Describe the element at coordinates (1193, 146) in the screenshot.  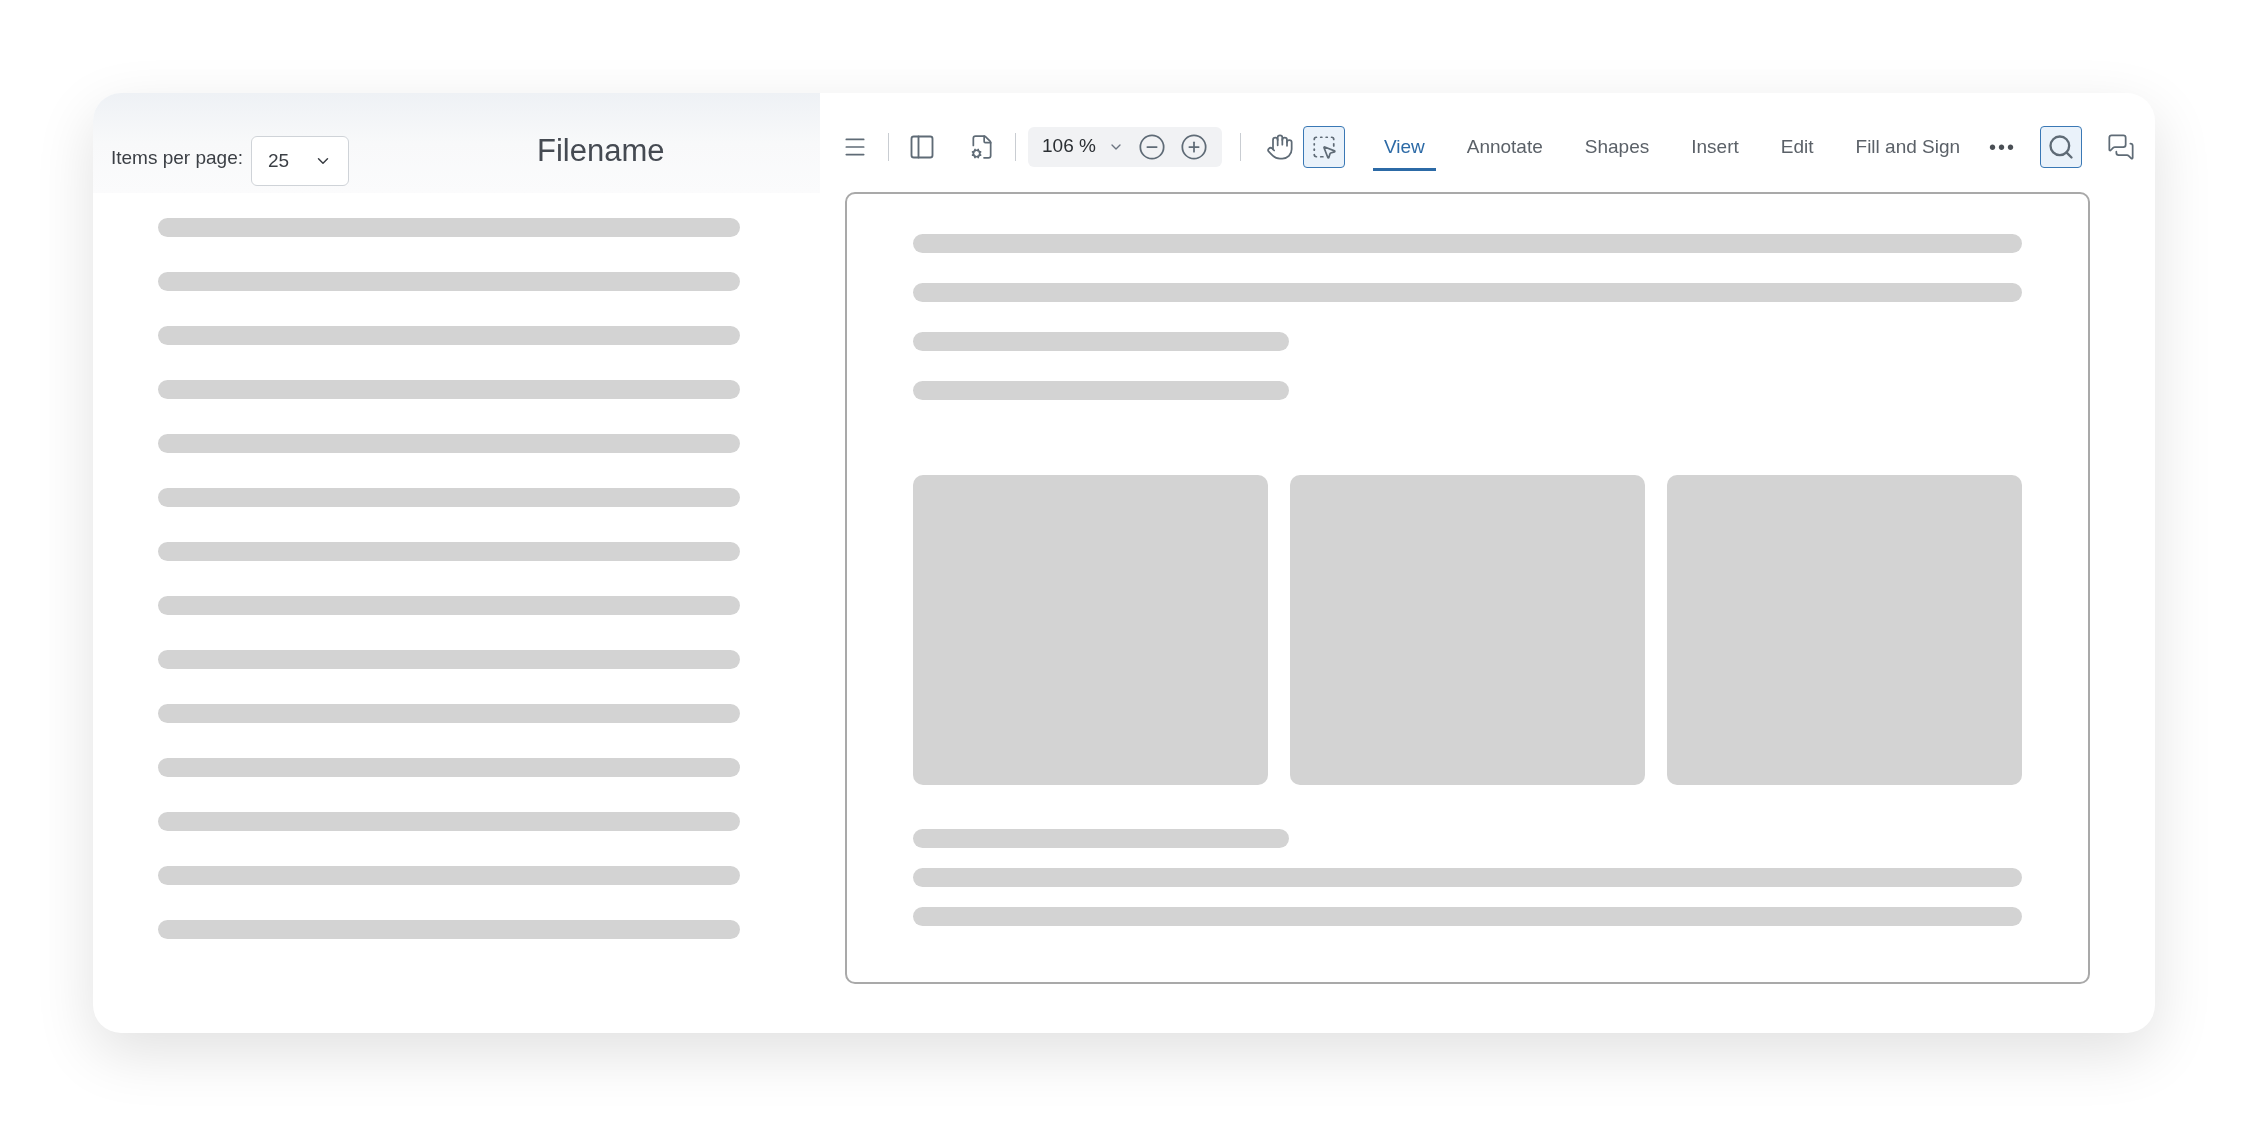
I see `zoom-in-icon` at that location.